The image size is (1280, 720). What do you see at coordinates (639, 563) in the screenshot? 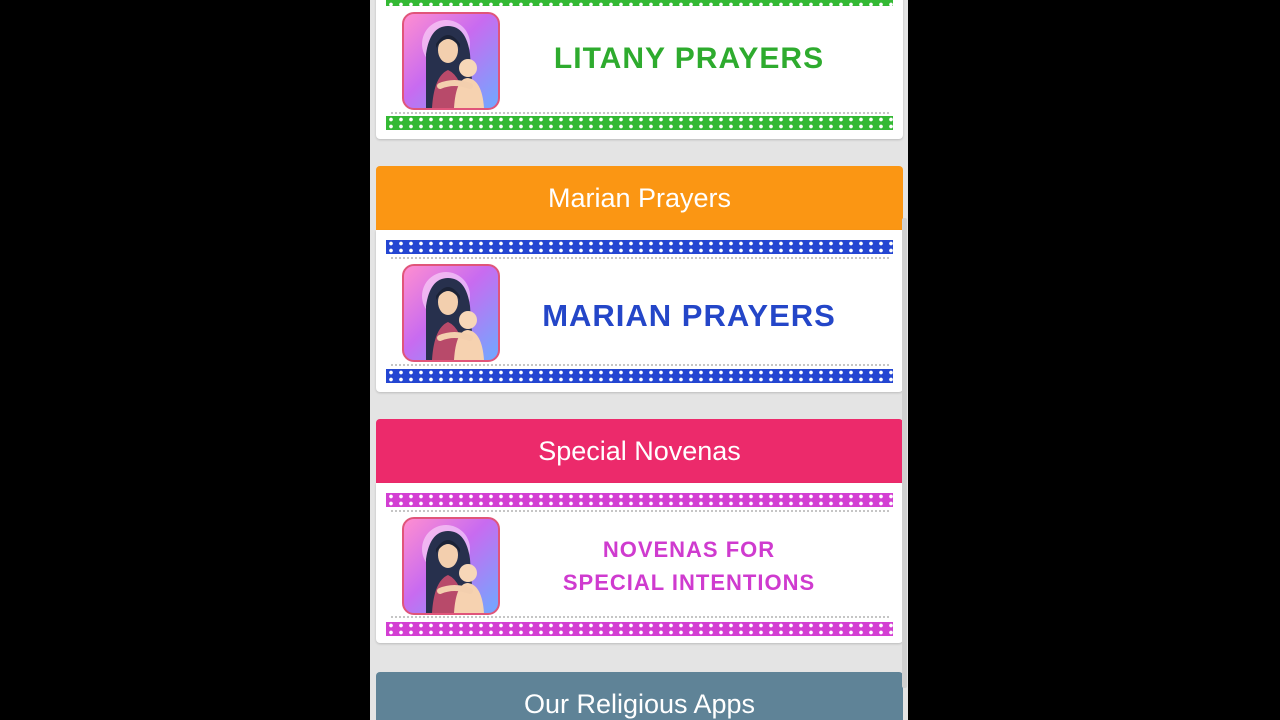
I see `special-novenas-card: NOVENAS FOR SPECIAL INTENTIONS` at bounding box center [639, 563].